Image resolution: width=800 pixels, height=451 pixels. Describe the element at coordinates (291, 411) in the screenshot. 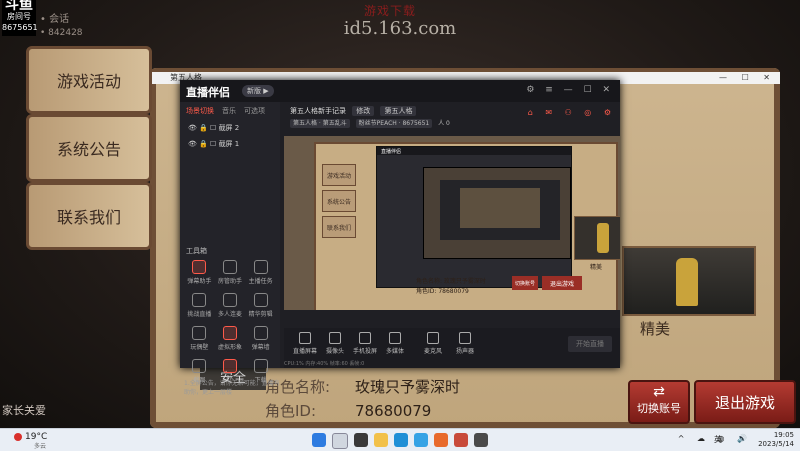

I see `role-id-label: 角色ID:` at that location.